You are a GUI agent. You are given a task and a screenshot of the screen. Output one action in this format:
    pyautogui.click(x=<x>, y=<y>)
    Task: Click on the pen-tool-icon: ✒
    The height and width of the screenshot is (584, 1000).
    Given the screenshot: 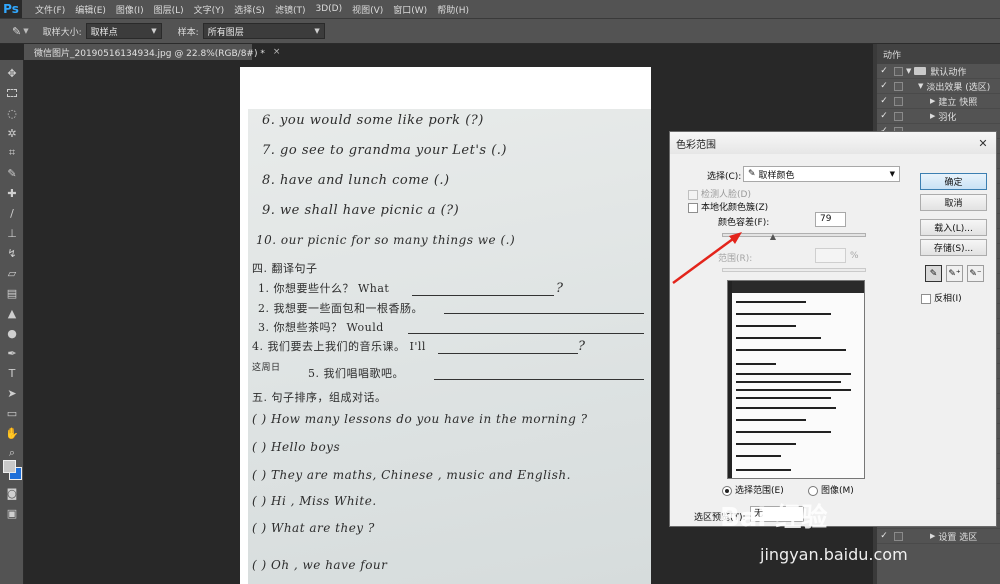 What is the action you would take?
    pyautogui.click(x=12, y=353)
    